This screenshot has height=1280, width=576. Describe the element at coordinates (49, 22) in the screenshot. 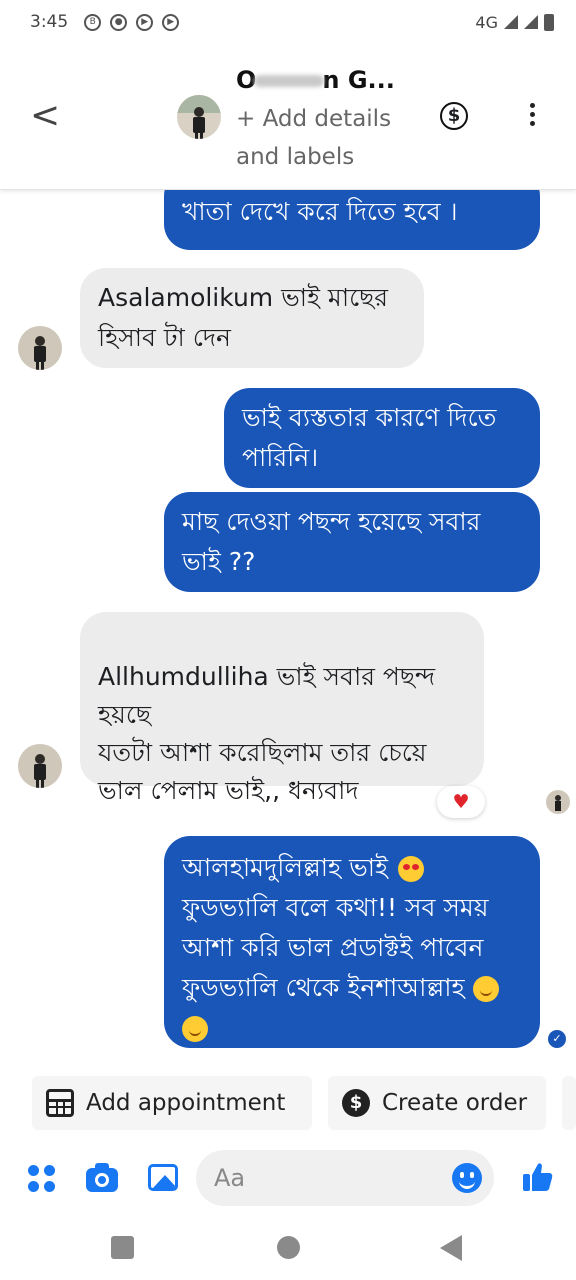

I see `status-time: 3:45` at that location.